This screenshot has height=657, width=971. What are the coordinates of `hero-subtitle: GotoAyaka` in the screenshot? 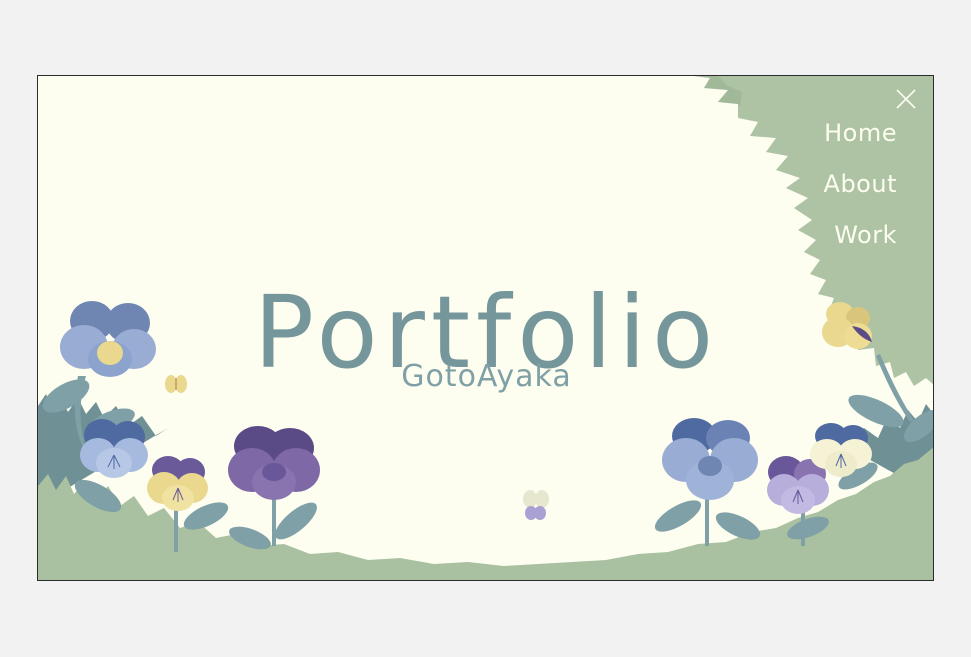 It's located at (486, 376).